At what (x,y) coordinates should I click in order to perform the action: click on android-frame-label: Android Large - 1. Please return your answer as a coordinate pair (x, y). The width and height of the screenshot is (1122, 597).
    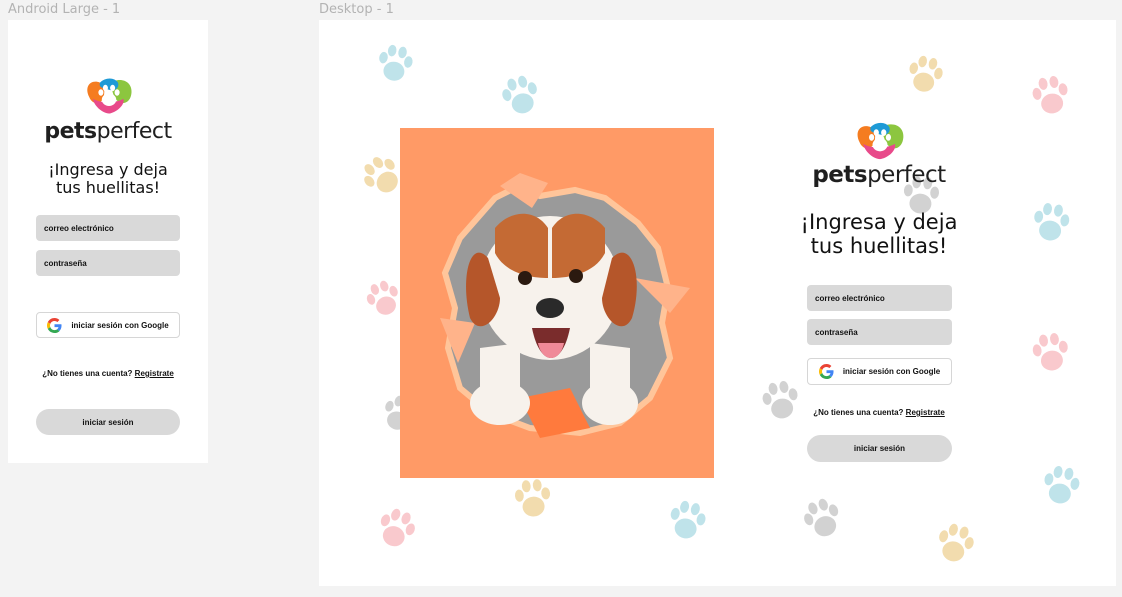
    Looking at the image, I should click on (64, 9).